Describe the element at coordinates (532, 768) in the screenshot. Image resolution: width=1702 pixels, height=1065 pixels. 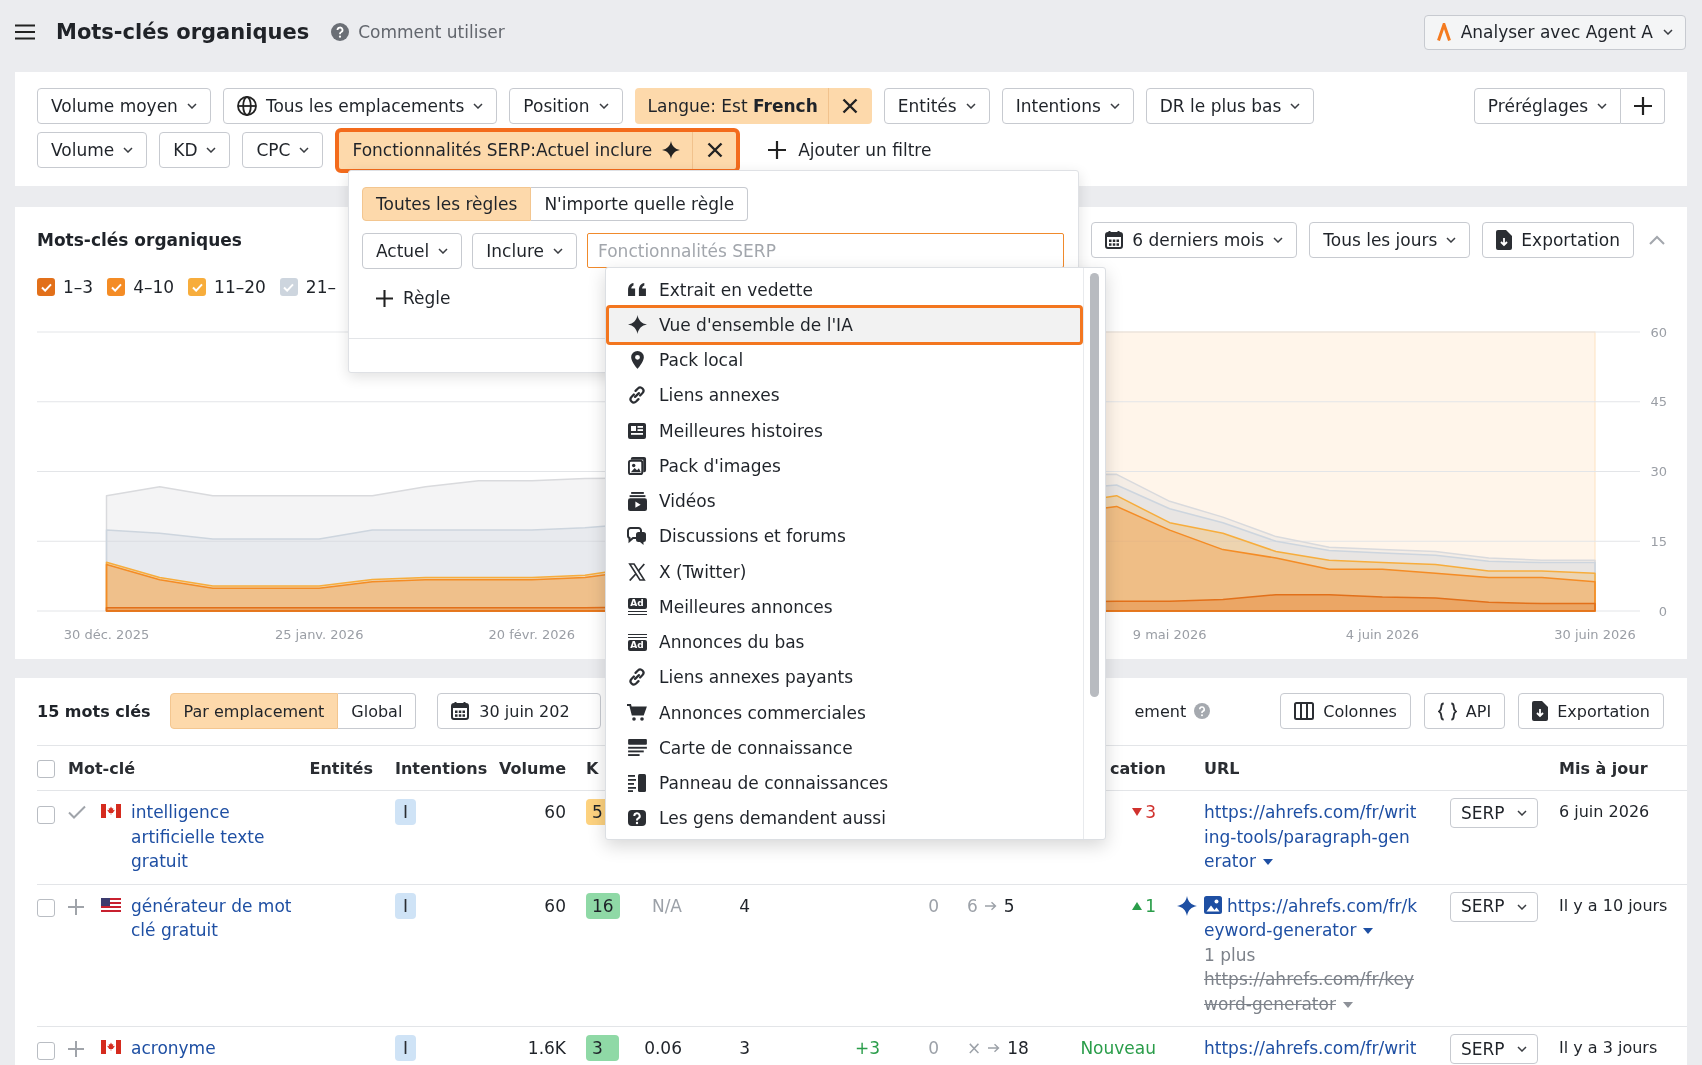
I see `column-header: Volume` at that location.